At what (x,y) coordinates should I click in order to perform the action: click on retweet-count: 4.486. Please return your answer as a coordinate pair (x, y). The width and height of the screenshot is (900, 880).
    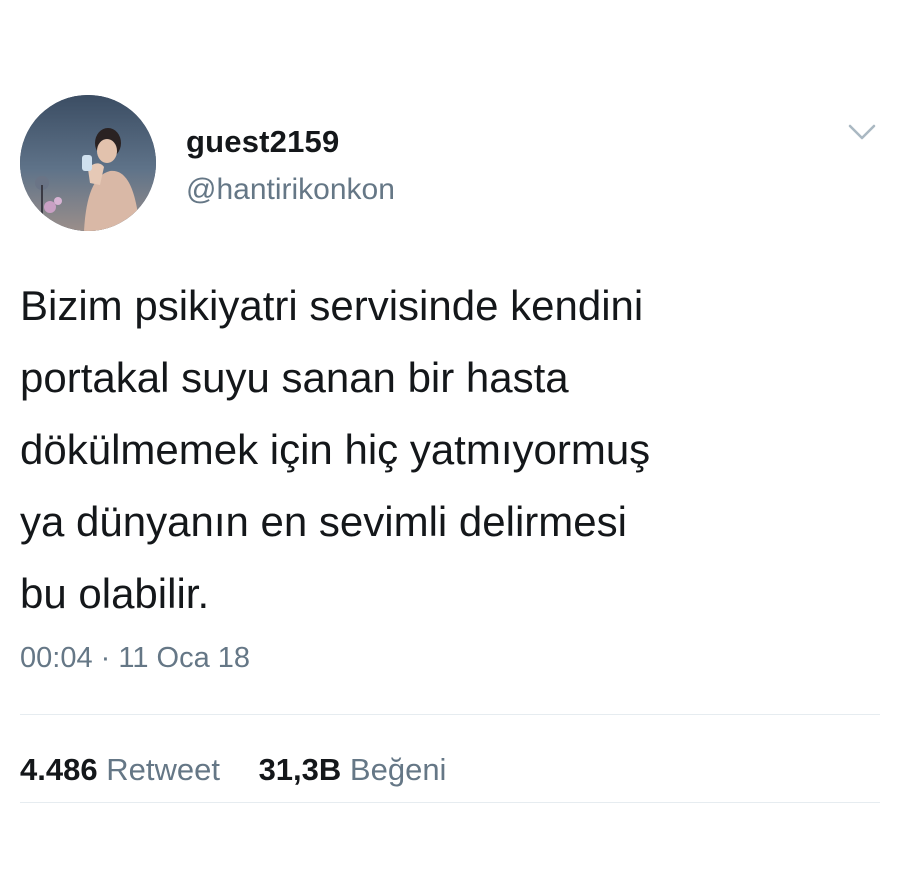
    Looking at the image, I should click on (59, 769).